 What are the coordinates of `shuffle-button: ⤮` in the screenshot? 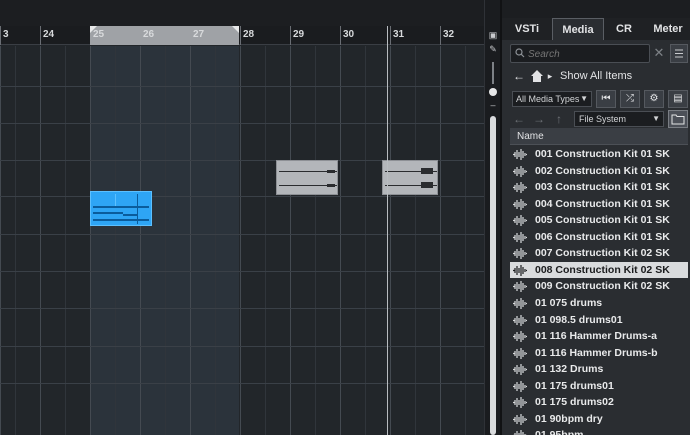 It's located at (630, 99).